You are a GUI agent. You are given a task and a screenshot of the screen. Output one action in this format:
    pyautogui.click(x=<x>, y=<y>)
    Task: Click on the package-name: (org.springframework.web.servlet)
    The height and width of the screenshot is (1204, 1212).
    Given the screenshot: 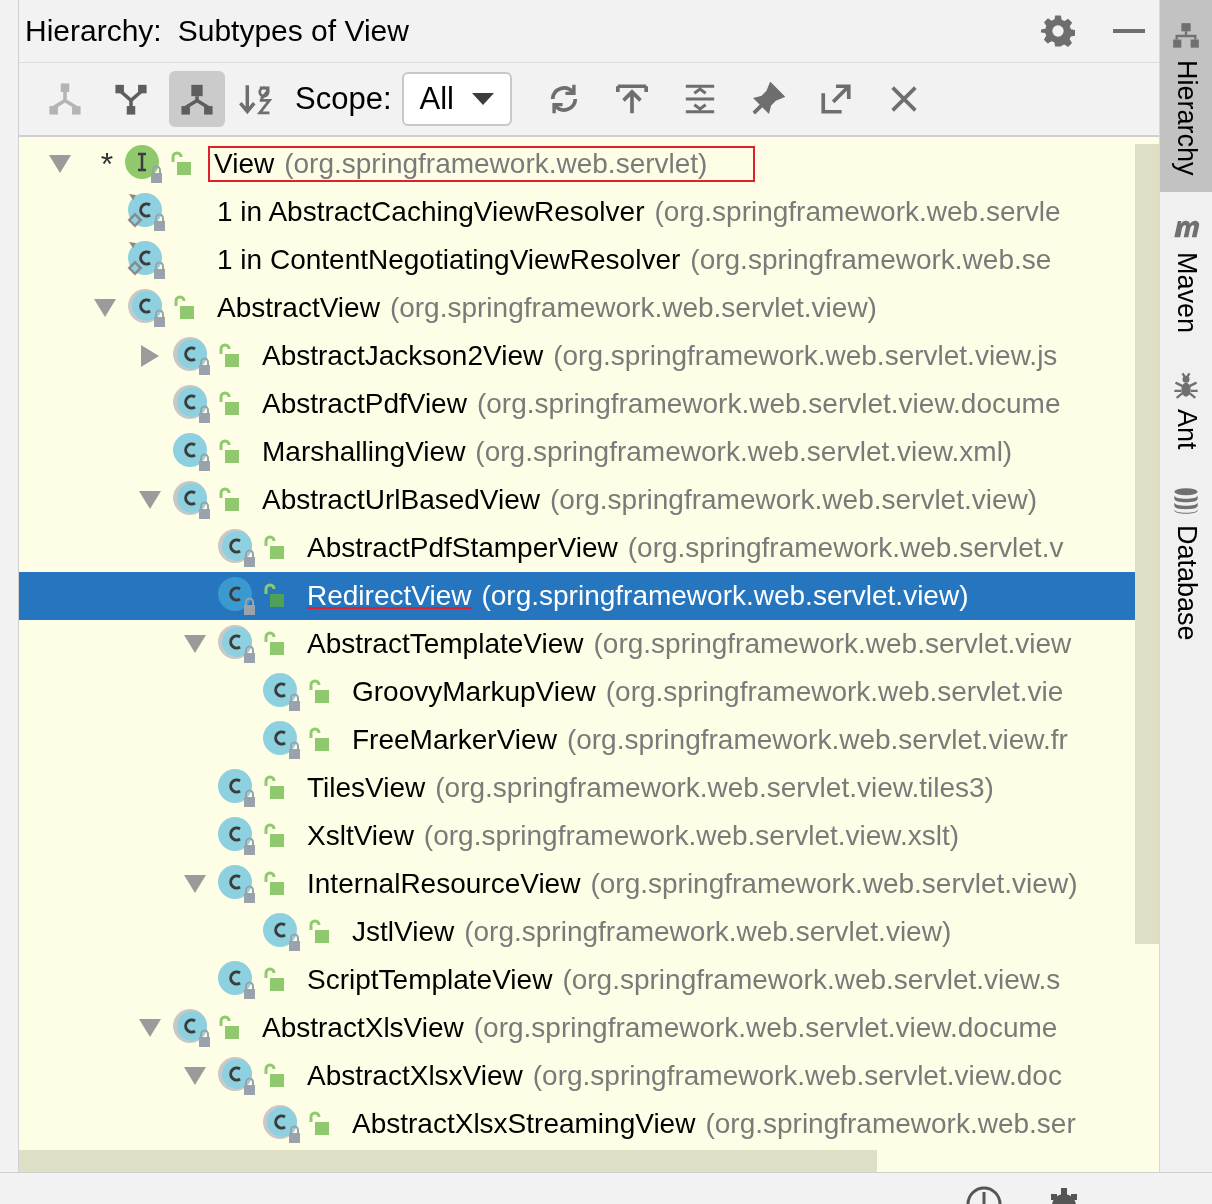 What is the action you would take?
    pyautogui.click(x=496, y=164)
    